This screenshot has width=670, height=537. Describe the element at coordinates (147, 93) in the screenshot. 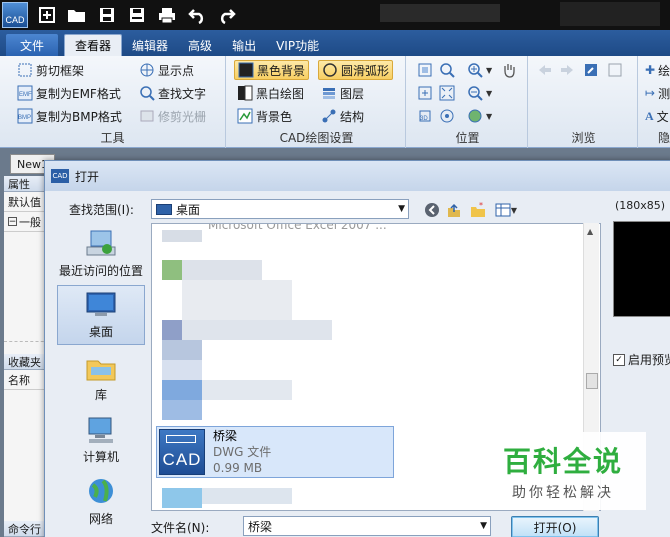

I see `search-icon` at that location.